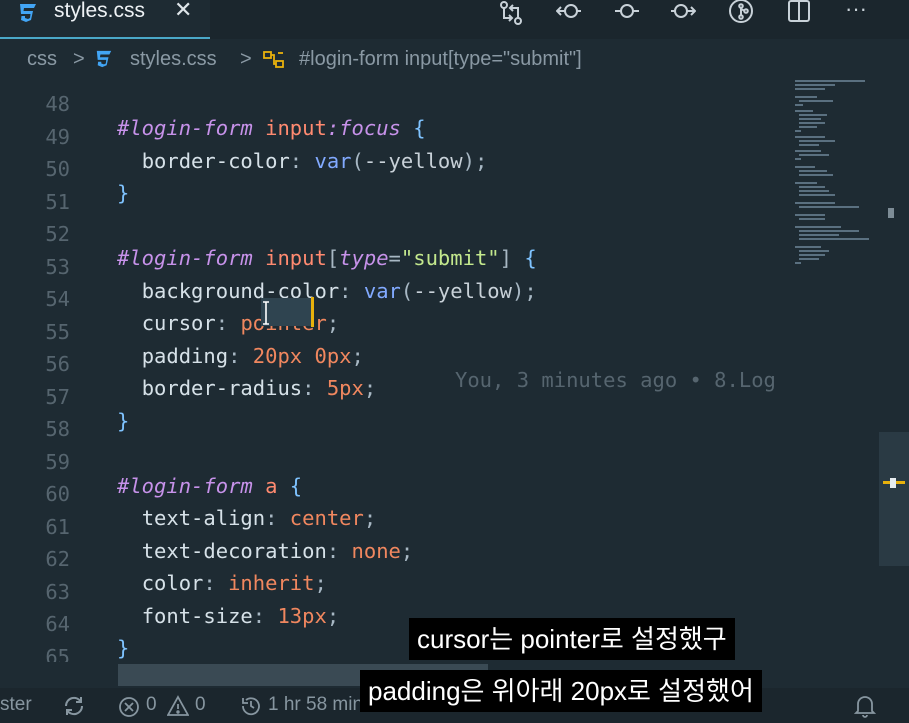  I want to click on tab-styles-css: styles.css ✕, so click(105, 19).